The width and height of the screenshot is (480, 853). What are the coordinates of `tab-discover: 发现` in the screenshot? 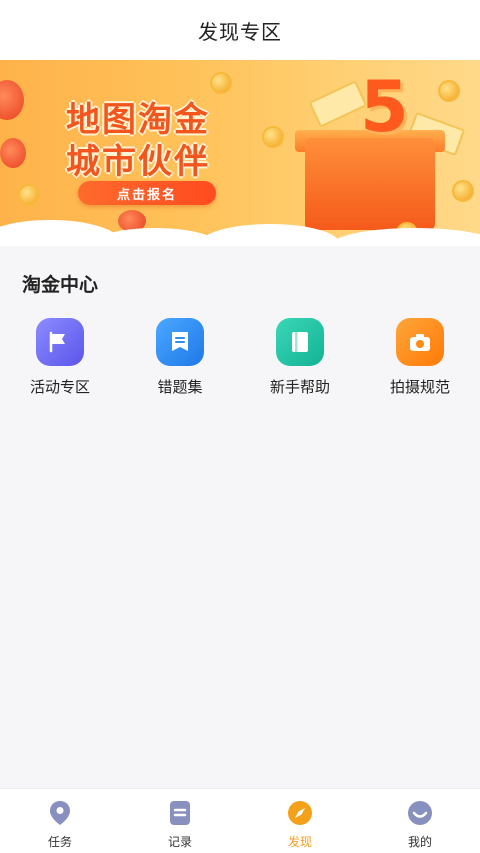 It's located at (300, 821).